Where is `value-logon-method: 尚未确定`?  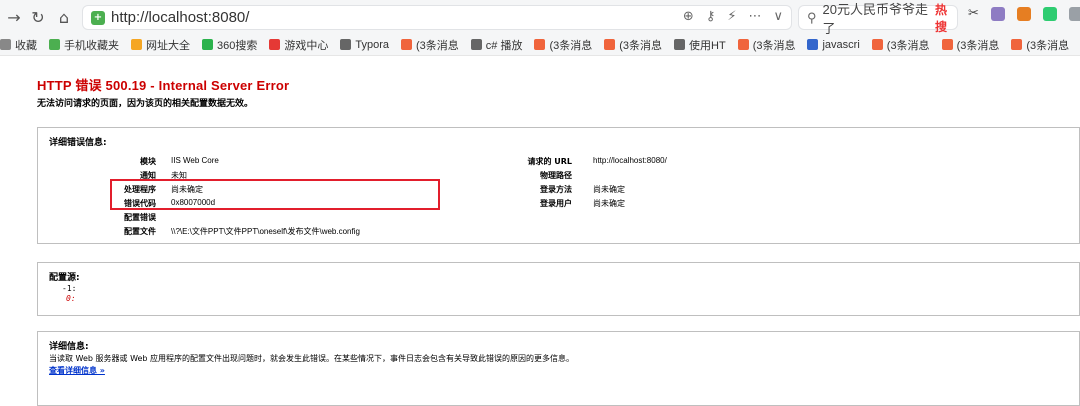
value-logon-method: 尚未确定 is located at coordinates (609, 189).